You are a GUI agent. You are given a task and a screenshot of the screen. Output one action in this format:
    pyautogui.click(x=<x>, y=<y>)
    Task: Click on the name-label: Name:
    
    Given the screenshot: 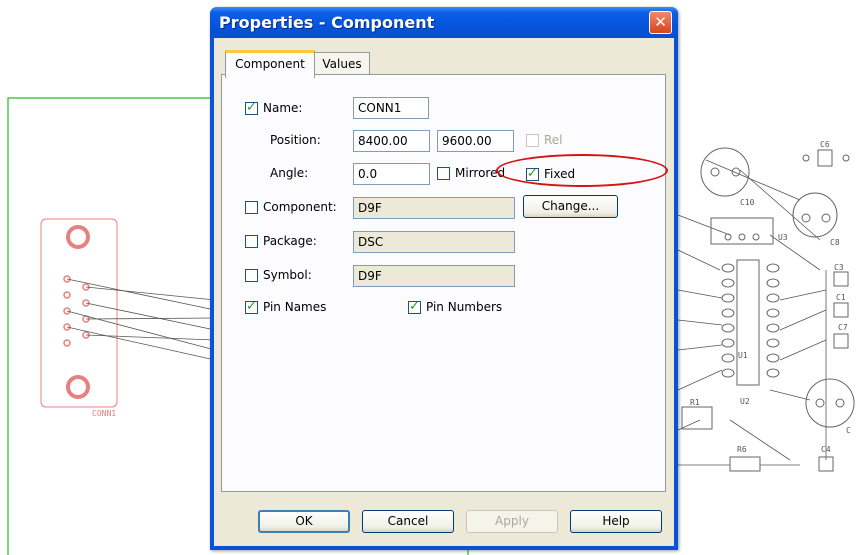 What is the action you would take?
    pyautogui.click(x=283, y=108)
    